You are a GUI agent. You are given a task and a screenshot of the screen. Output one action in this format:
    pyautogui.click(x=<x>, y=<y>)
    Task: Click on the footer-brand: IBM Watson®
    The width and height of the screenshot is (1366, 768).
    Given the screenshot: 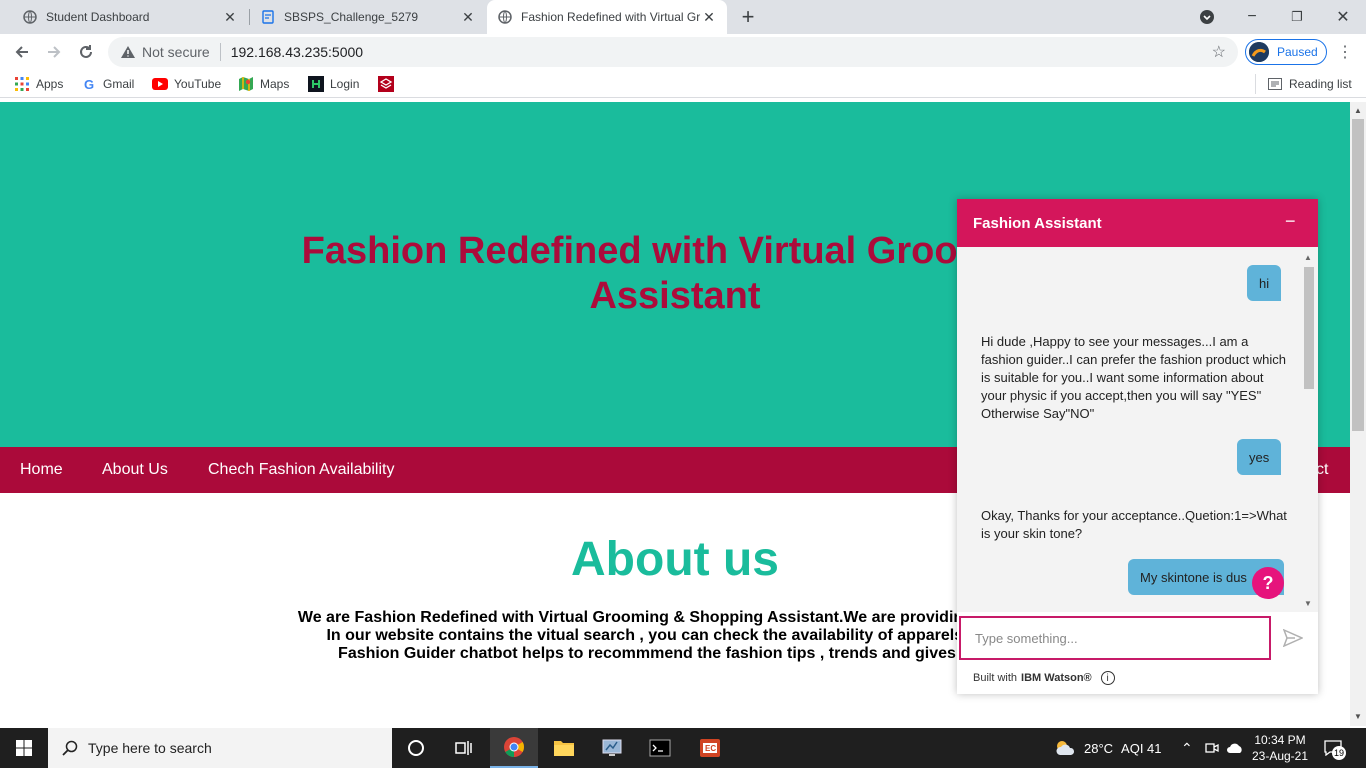 What is the action you would take?
    pyautogui.click(x=1056, y=678)
    